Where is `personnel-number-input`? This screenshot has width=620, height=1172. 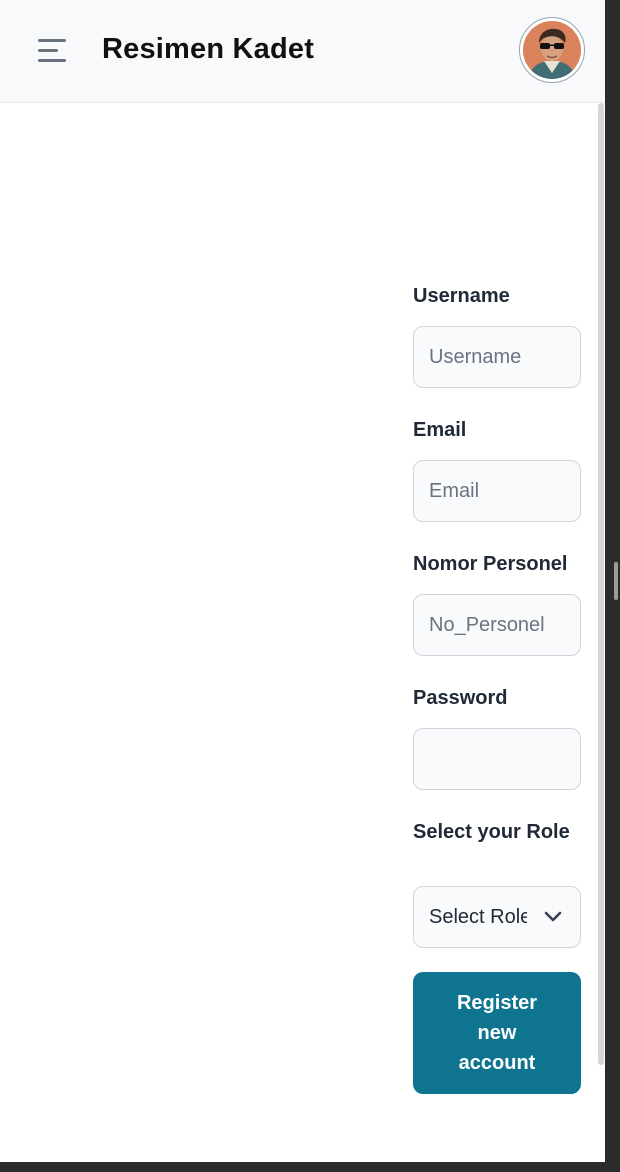 personnel-number-input is located at coordinates (497, 625).